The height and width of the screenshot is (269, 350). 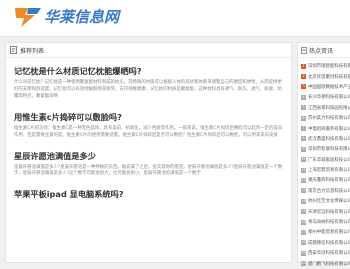 I want to click on hot-news-label: 青岛海纳科技有限公司, so click(x=329, y=223).